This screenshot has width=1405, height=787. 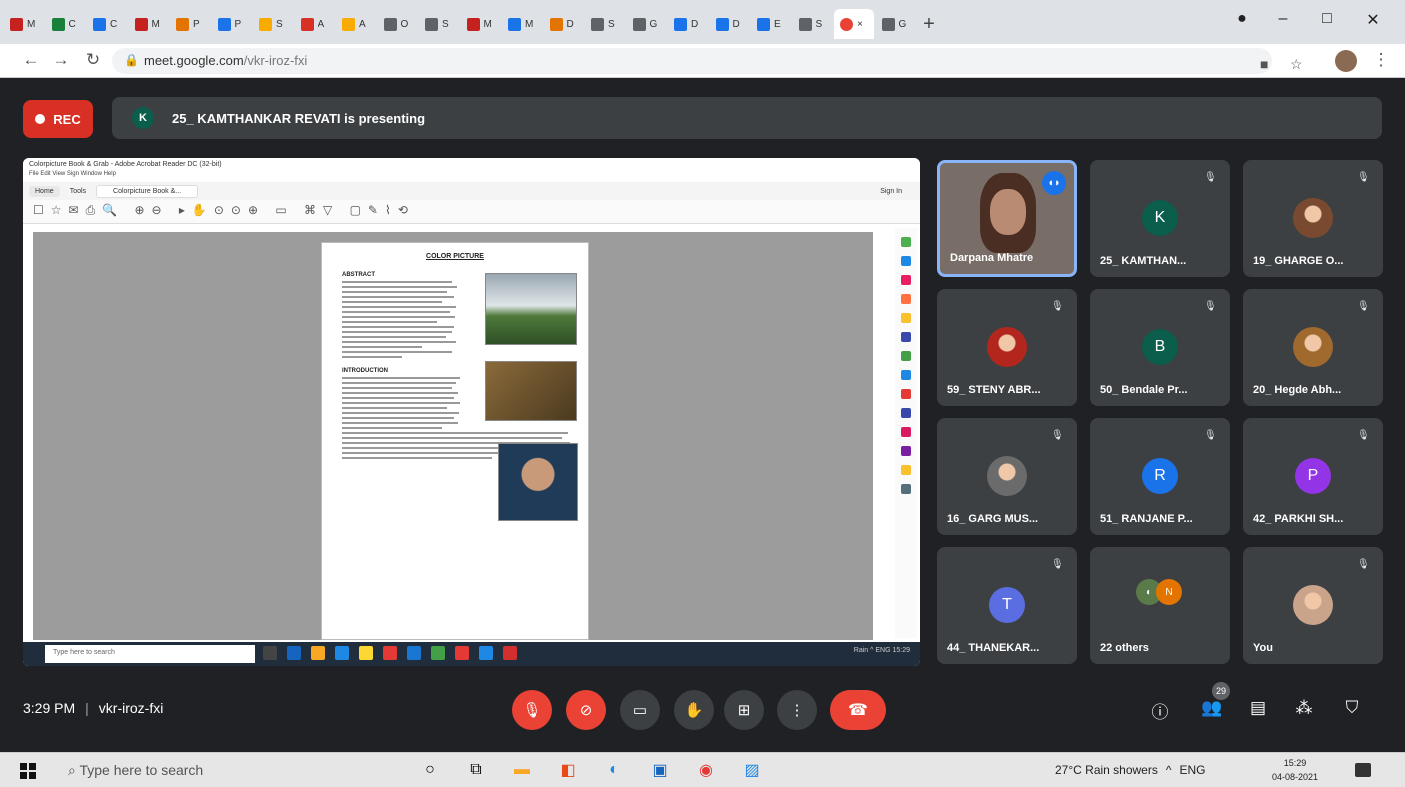 What do you see at coordinates (1263, 648) in the screenshot?
I see `participant-name: You` at bounding box center [1263, 648].